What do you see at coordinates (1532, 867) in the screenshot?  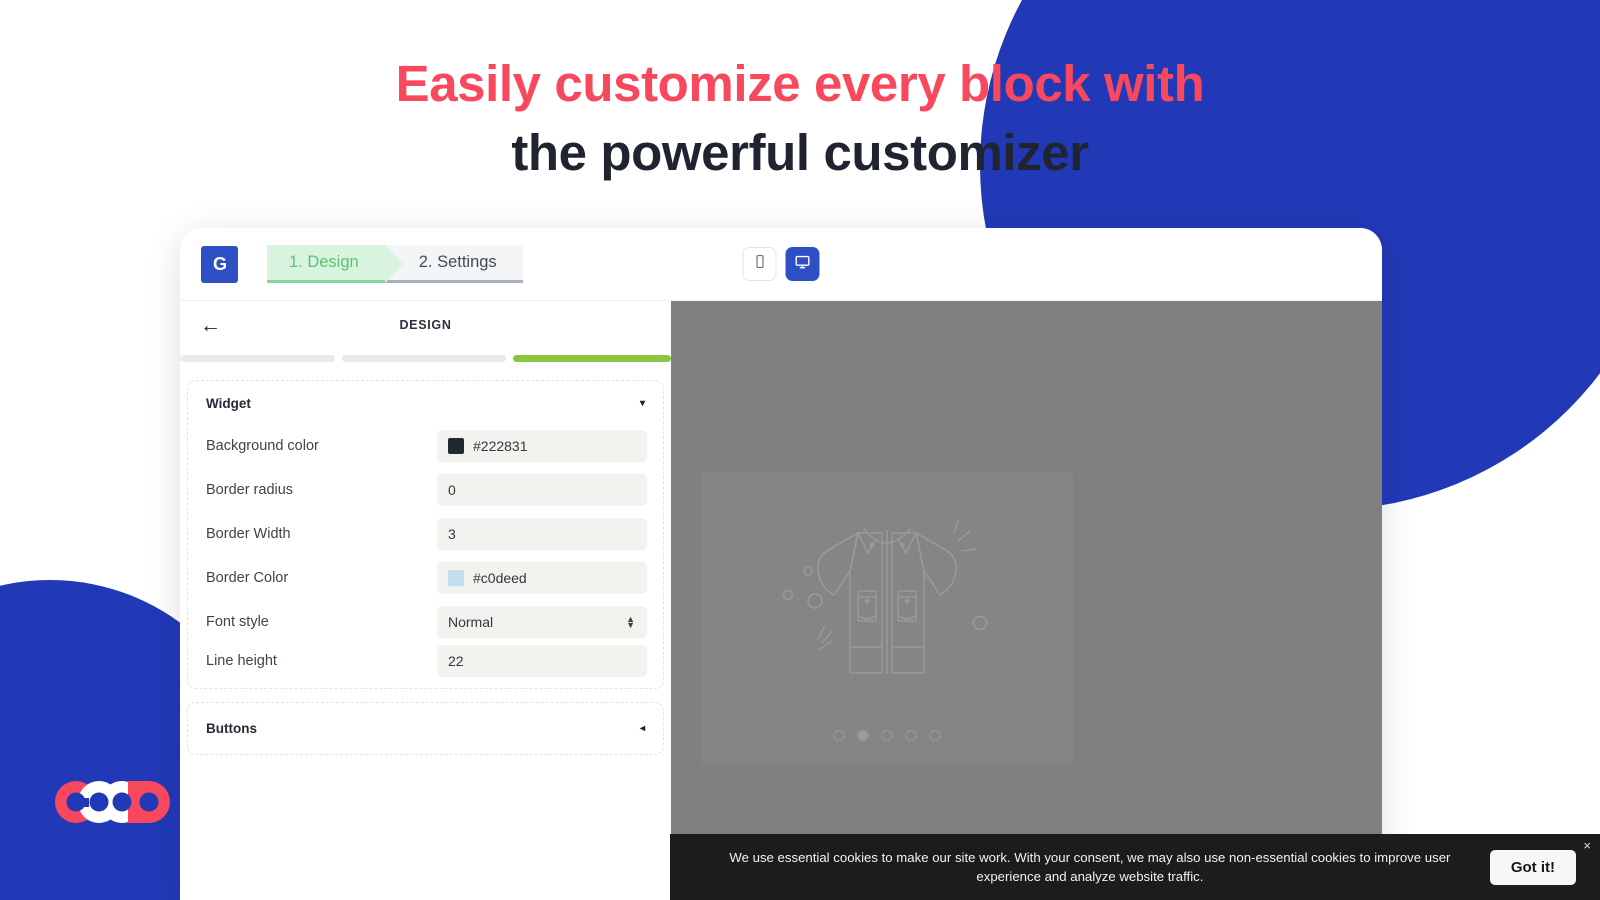 I see `cookie-accept-button: Got it!` at bounding box center [1532, 867].